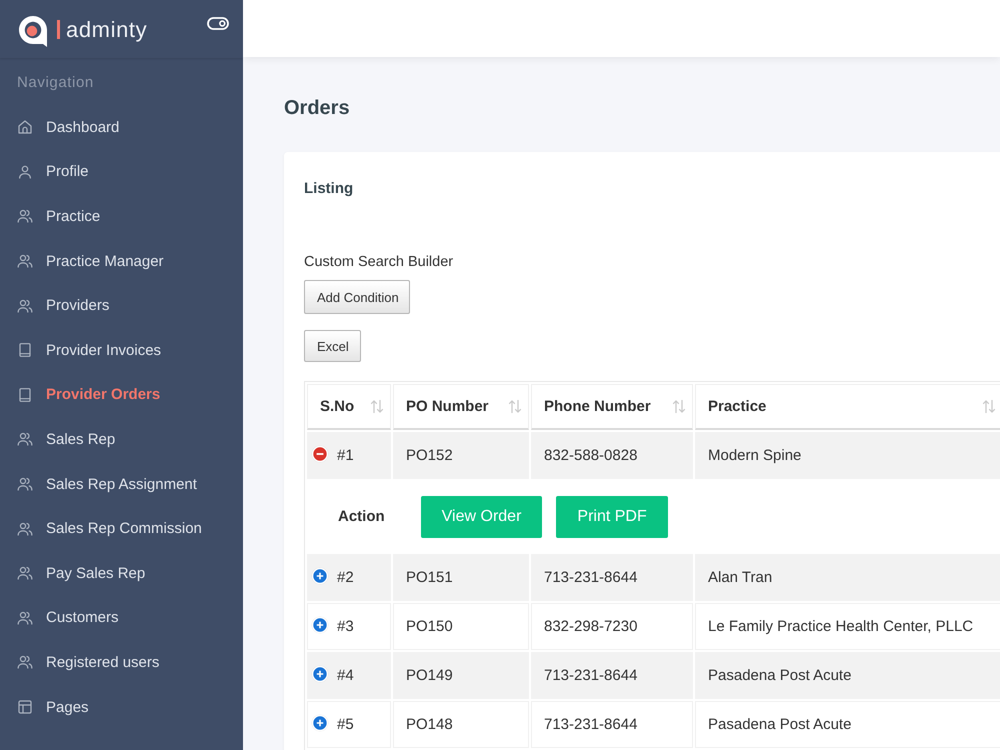 This screenshot has width=1000, height=750. I want to click on nav-item: Registered users, so click(121, 662).